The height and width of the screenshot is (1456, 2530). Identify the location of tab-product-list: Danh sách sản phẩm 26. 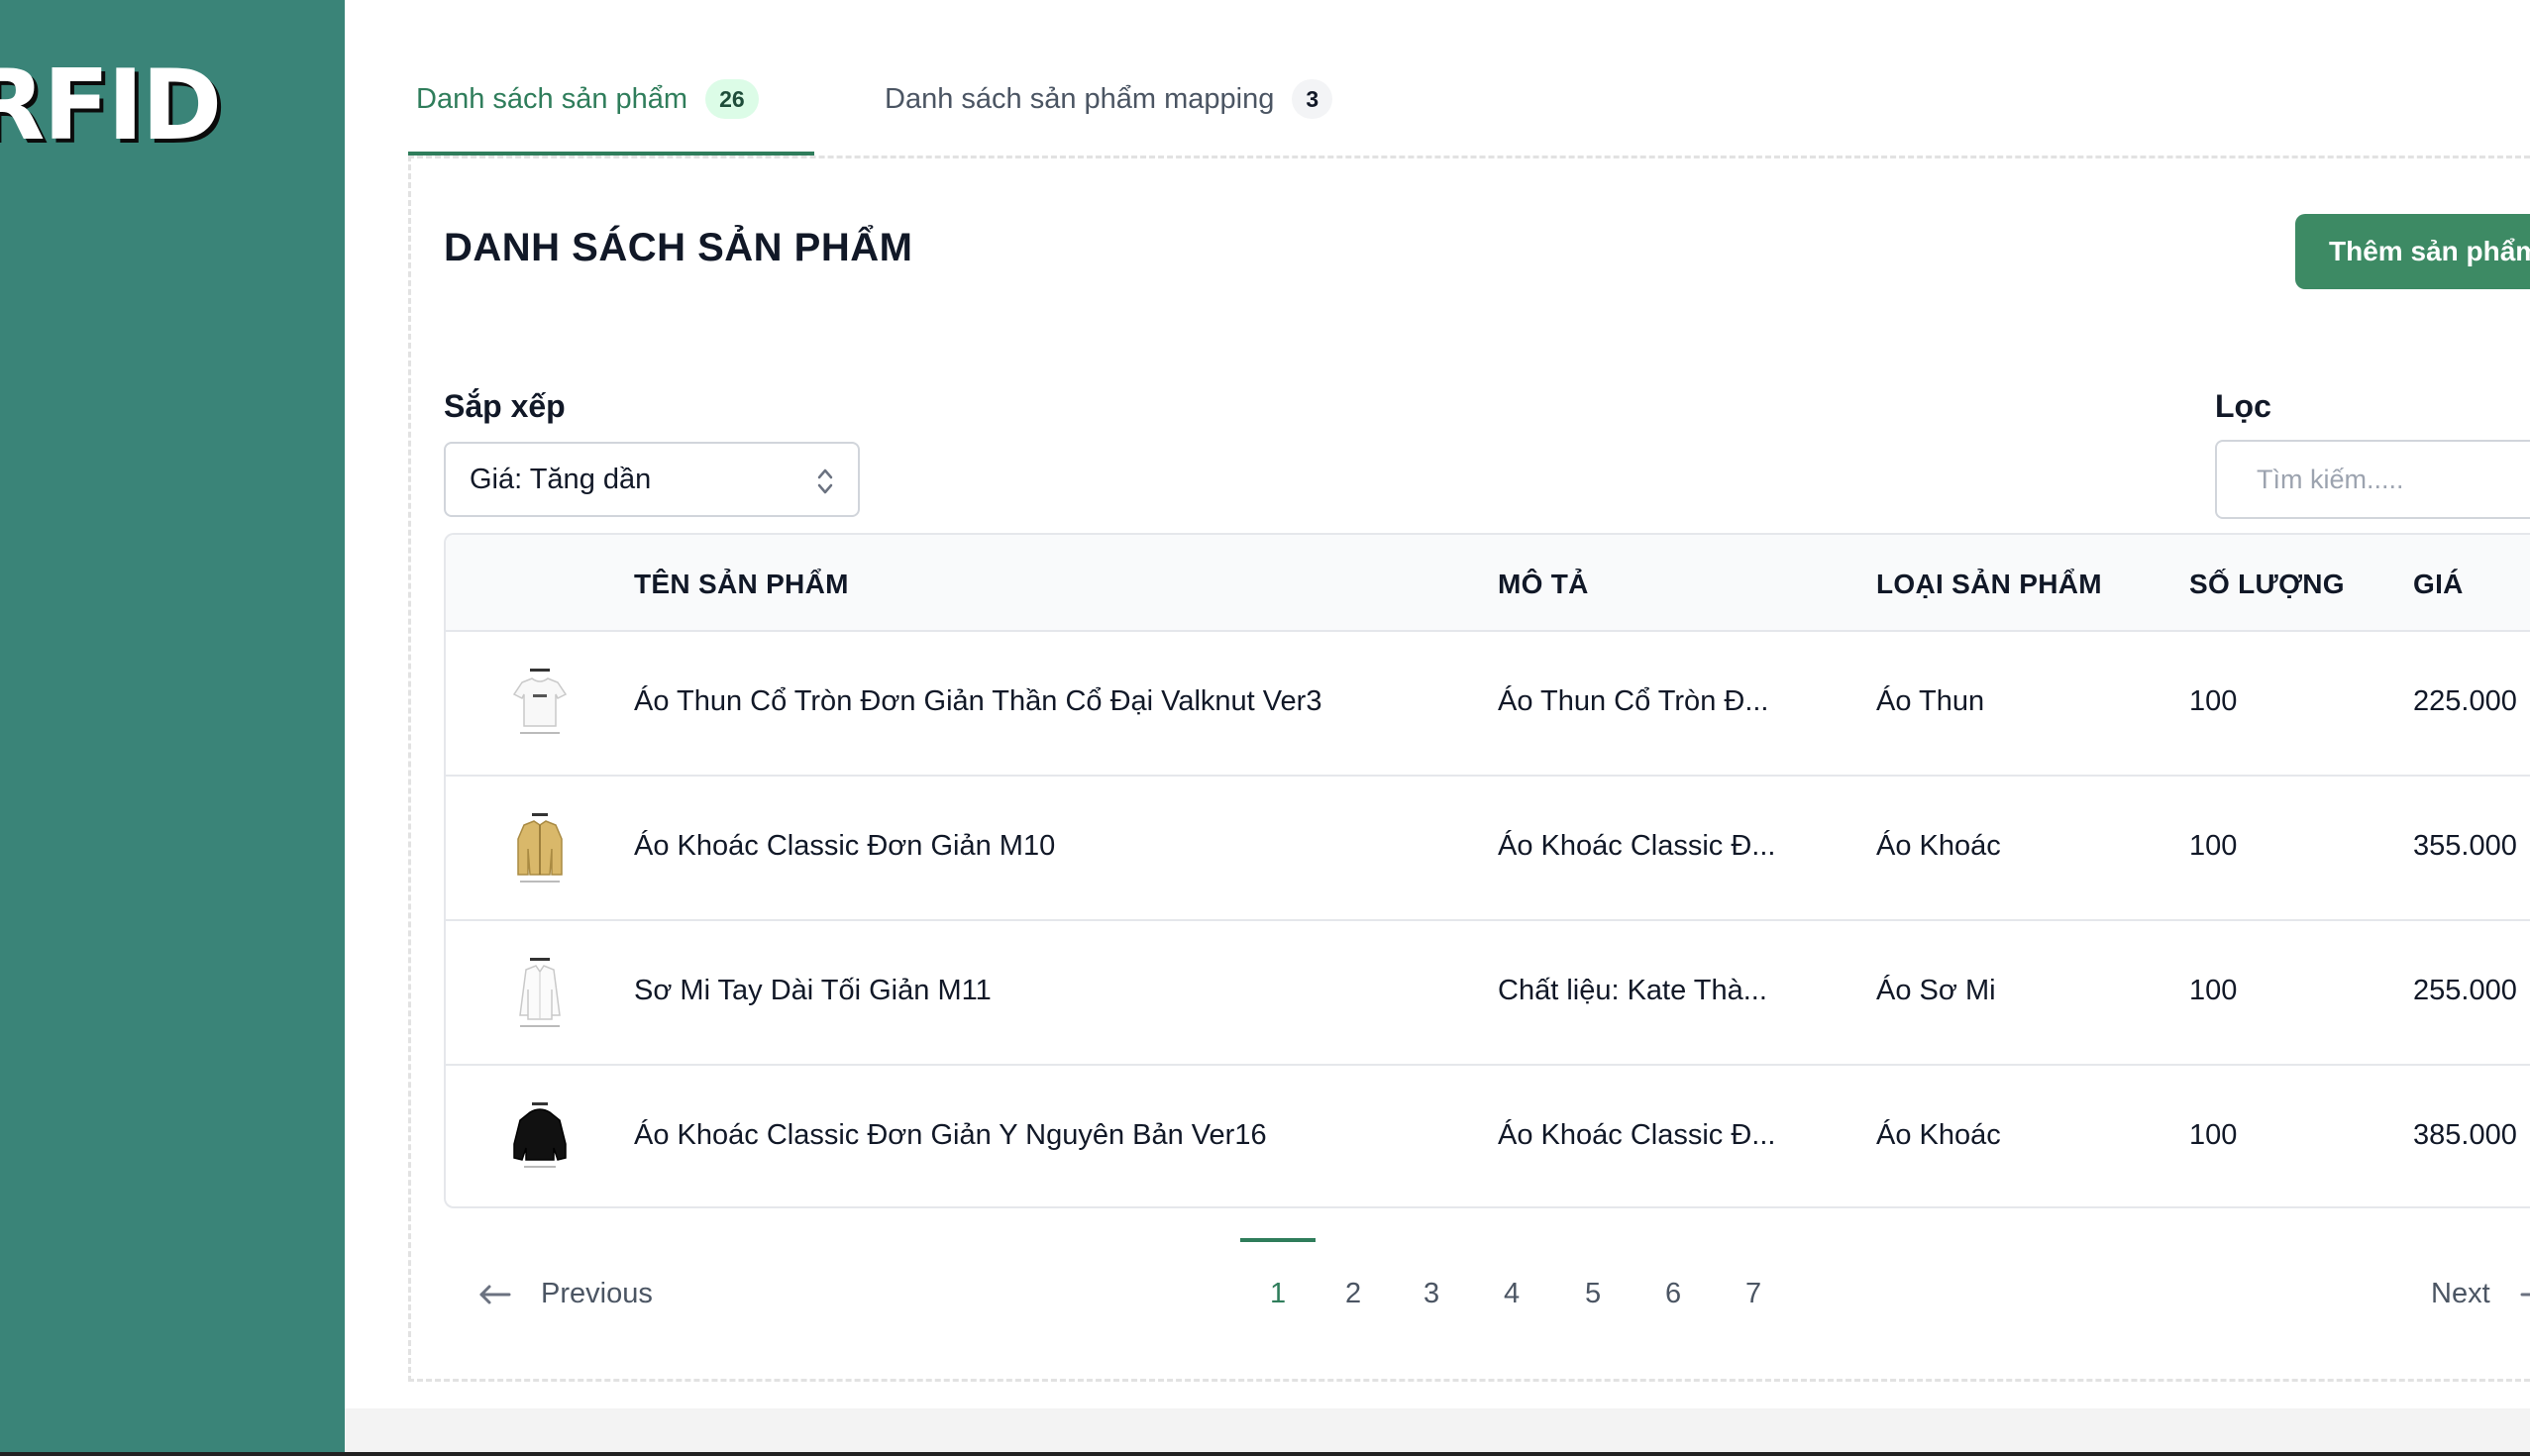
(587, 99).